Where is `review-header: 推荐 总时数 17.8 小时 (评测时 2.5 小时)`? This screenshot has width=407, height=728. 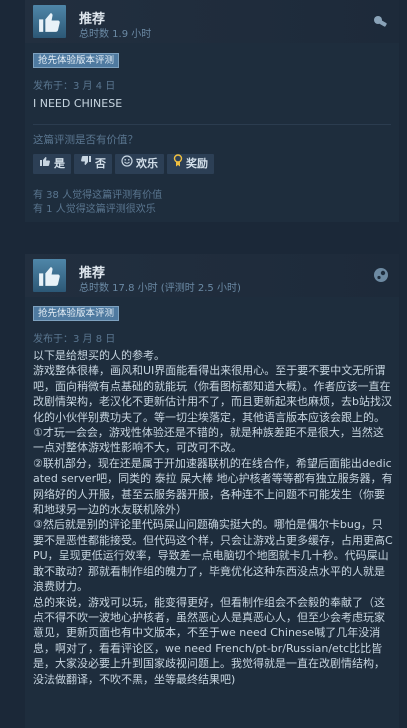 review-header: 推荐 总时数 17.8 小时 (评测时 2.5 小时) is located at coordinates (212, 275).